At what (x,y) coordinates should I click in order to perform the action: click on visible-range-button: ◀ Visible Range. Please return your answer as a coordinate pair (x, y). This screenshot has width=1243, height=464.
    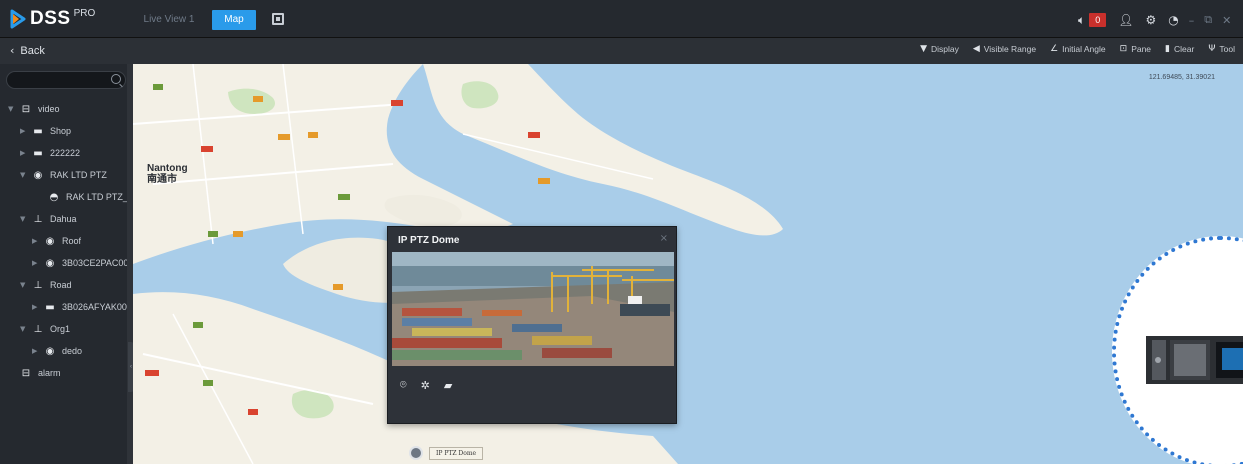
    Looking at the image, I should click on (1004, 49).